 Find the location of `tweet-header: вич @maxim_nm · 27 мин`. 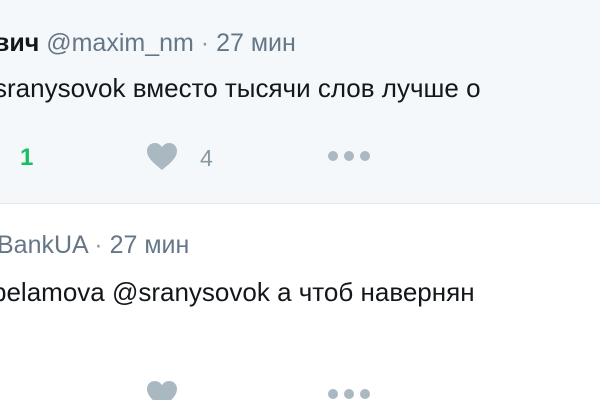

tweet-header: вич @maxim_nm · 27 мин is located at coordinates (148, 43).